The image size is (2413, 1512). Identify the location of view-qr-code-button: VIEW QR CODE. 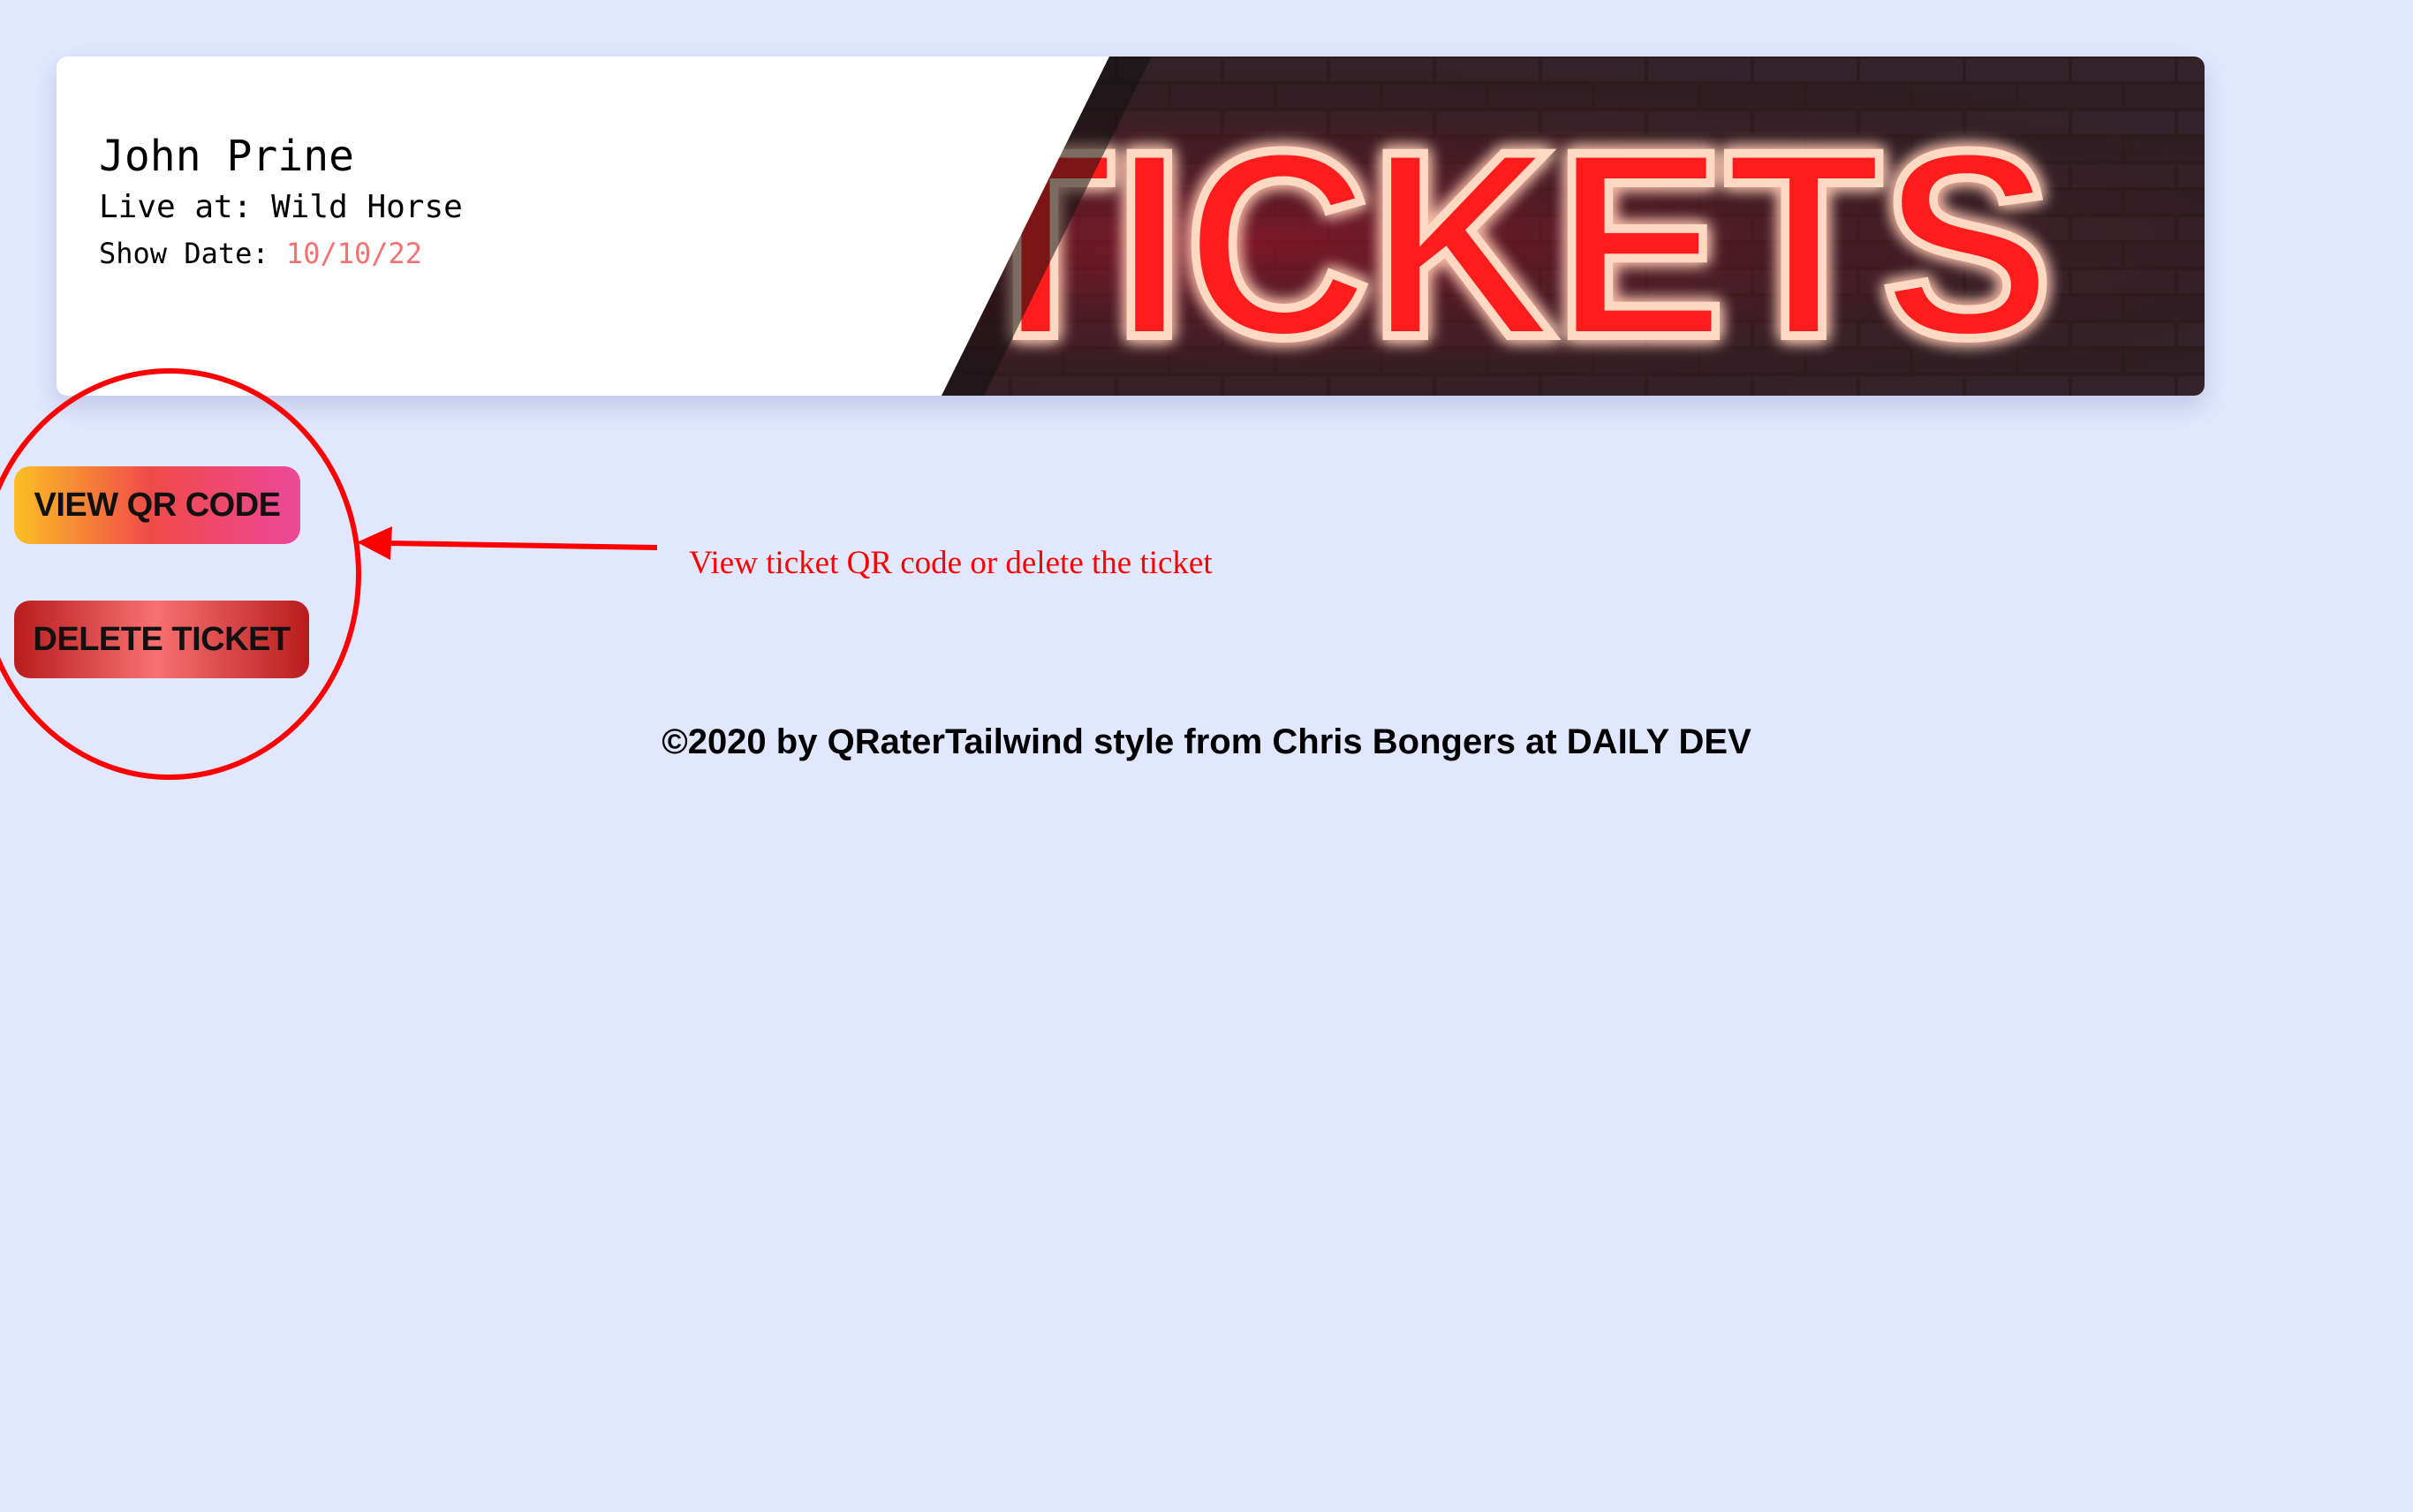
(157, 505).